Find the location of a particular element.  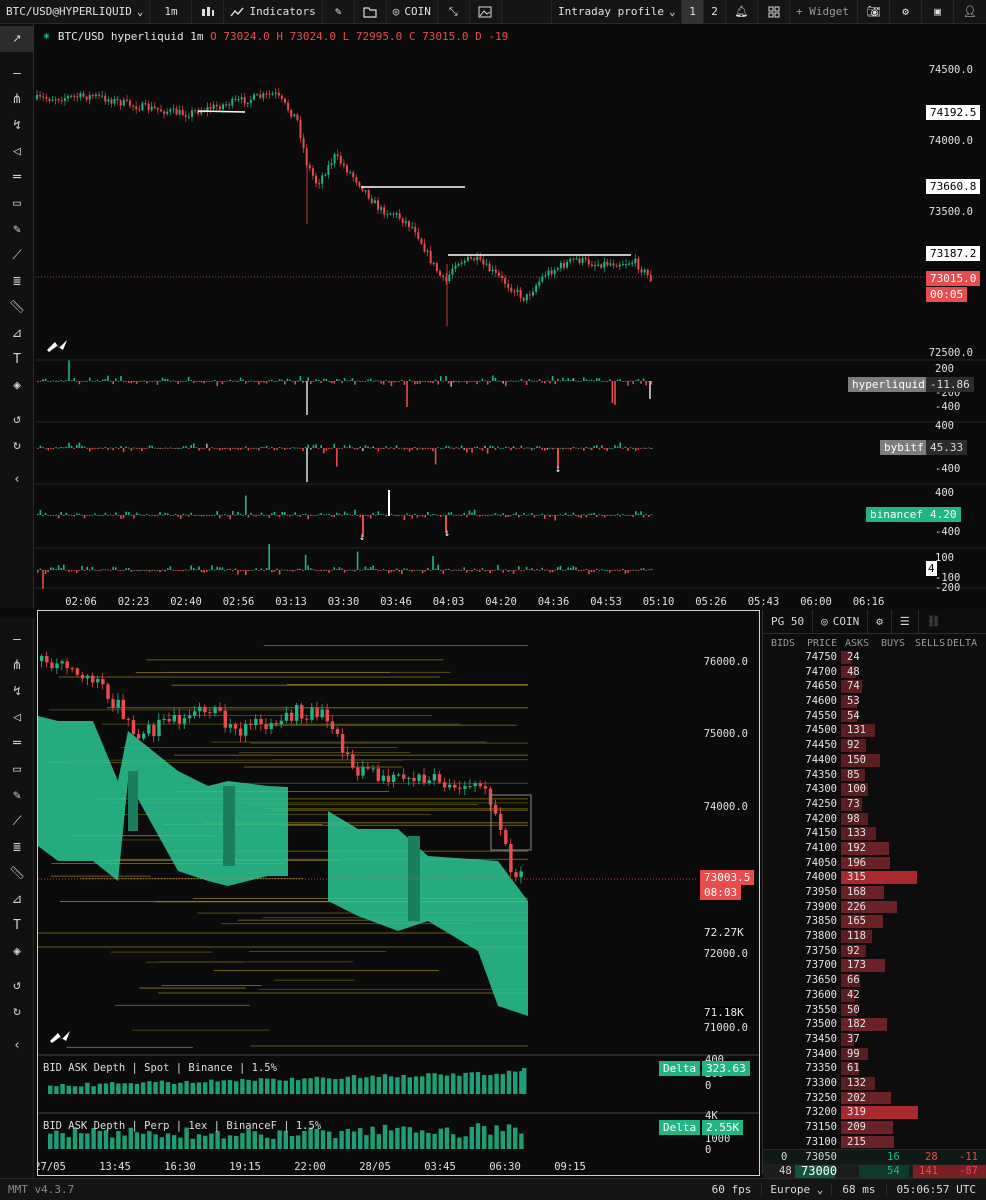

projection-tool-2: ⊿ is located at coordinates (17, 899).